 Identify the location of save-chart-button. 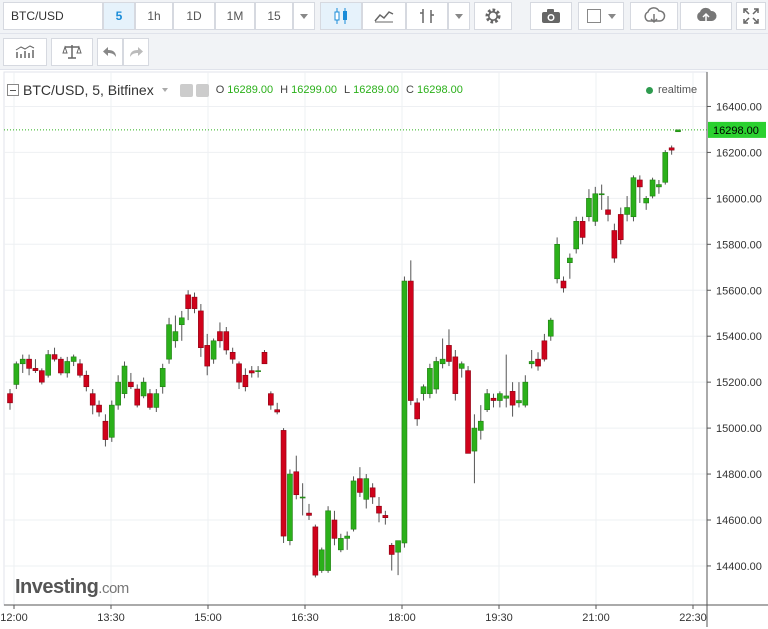
(706, 16).